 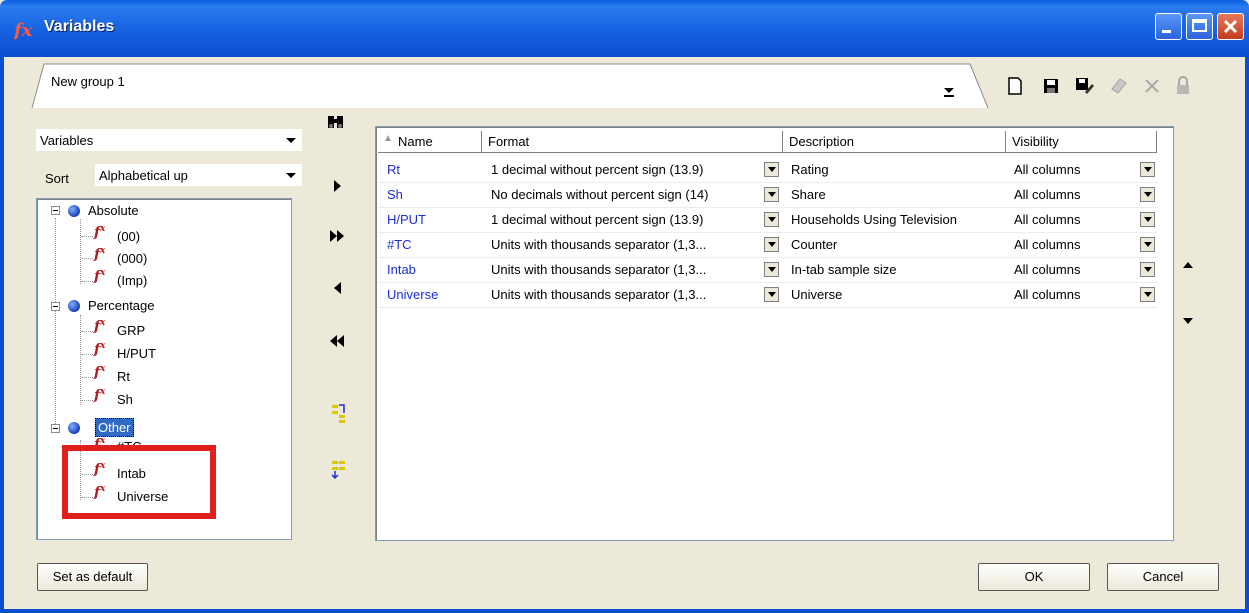 I want to click on set-as-default-button: Set as default, so click(x=92, y=577).